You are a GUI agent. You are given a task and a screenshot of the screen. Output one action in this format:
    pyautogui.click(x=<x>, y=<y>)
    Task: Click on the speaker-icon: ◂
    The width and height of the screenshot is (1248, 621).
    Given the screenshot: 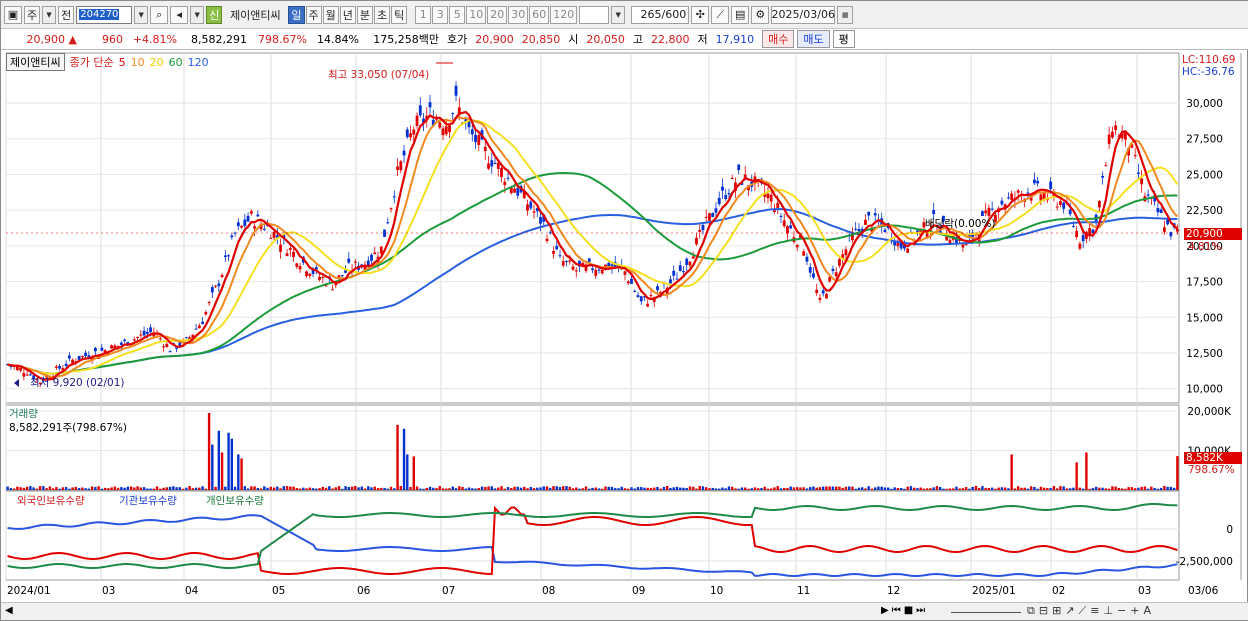 What is the action you would take?
    pyautogui.click(x=179, y=14)
    